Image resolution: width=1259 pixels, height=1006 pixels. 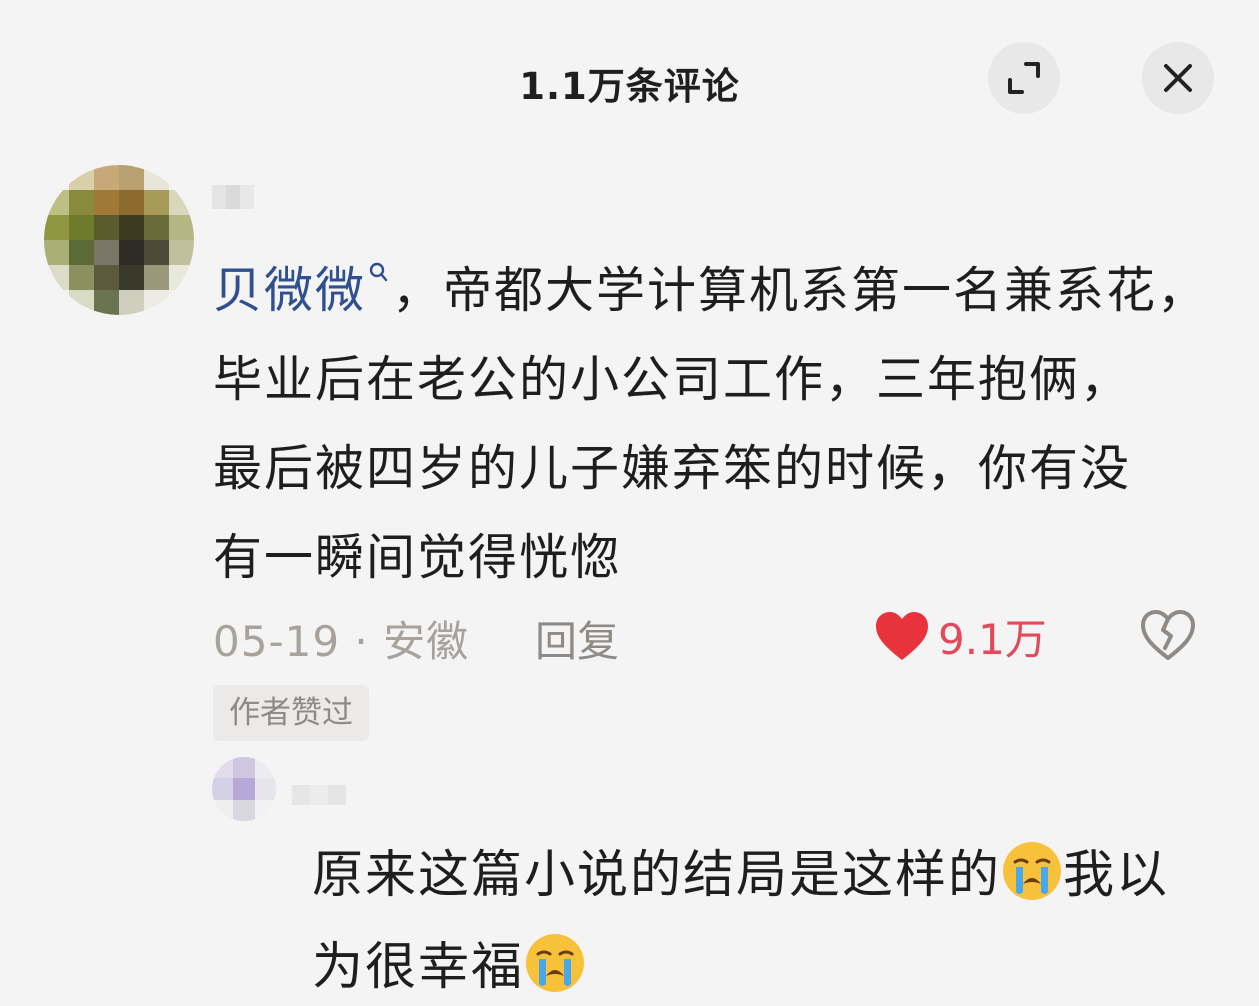 I want to click on heart-icon, so click(x=902, y=636).